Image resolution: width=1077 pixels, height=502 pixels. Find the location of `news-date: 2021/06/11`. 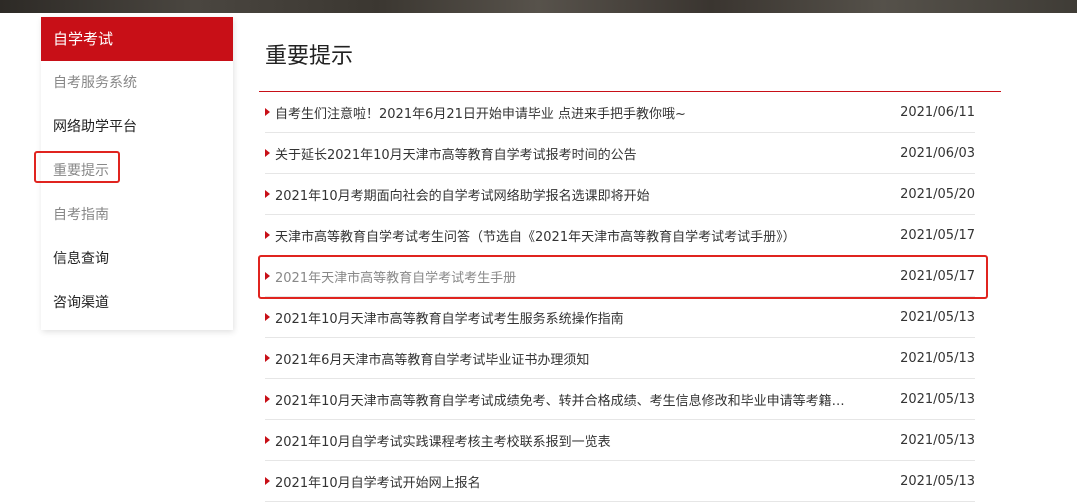

news-date: 2021/06/11 is located at coordinates (937, 112).